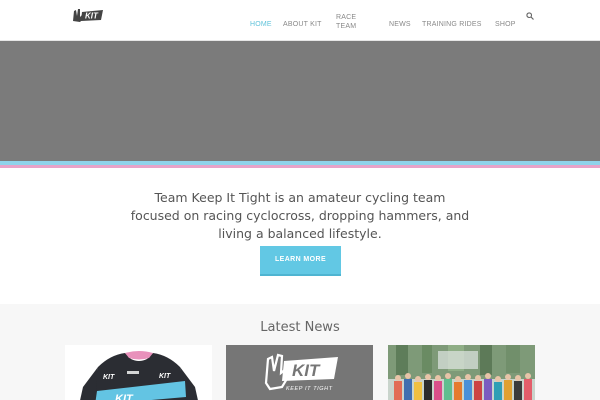  I want to click on nav-training-rides: TRAINING RIDES, so click(452, 24).